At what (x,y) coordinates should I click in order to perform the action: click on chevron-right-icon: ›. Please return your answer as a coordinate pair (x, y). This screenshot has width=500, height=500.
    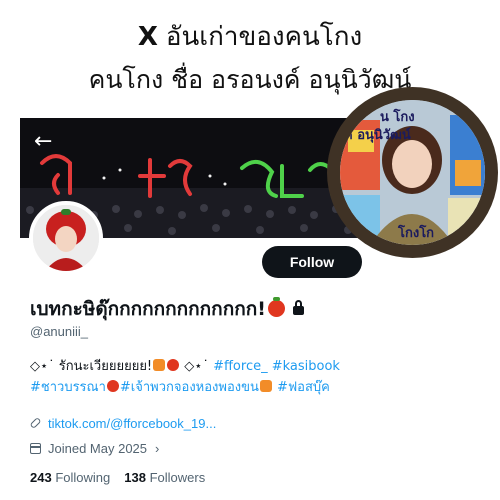
    Looking at the image, I should click on (157, 448).